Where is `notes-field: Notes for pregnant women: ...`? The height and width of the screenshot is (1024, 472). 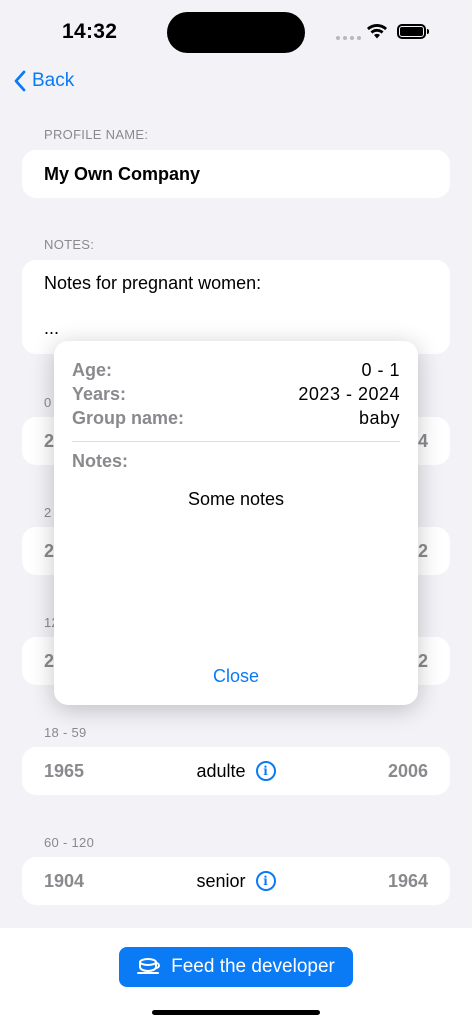 notes-field: Notes for pregnant women: ... is located at coordinates (236, 307).